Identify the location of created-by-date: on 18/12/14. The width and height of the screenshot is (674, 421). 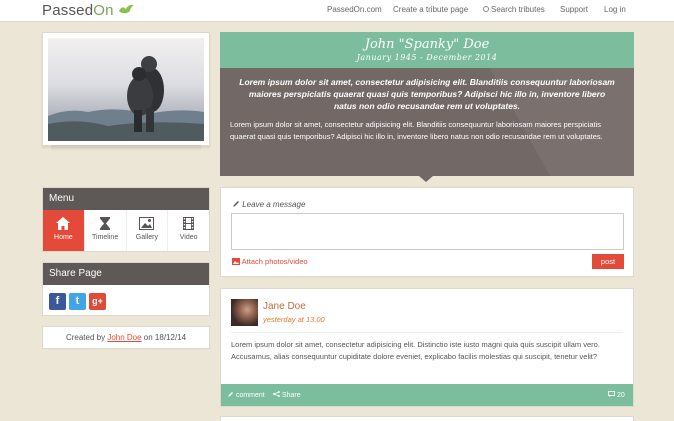
(165, 337).